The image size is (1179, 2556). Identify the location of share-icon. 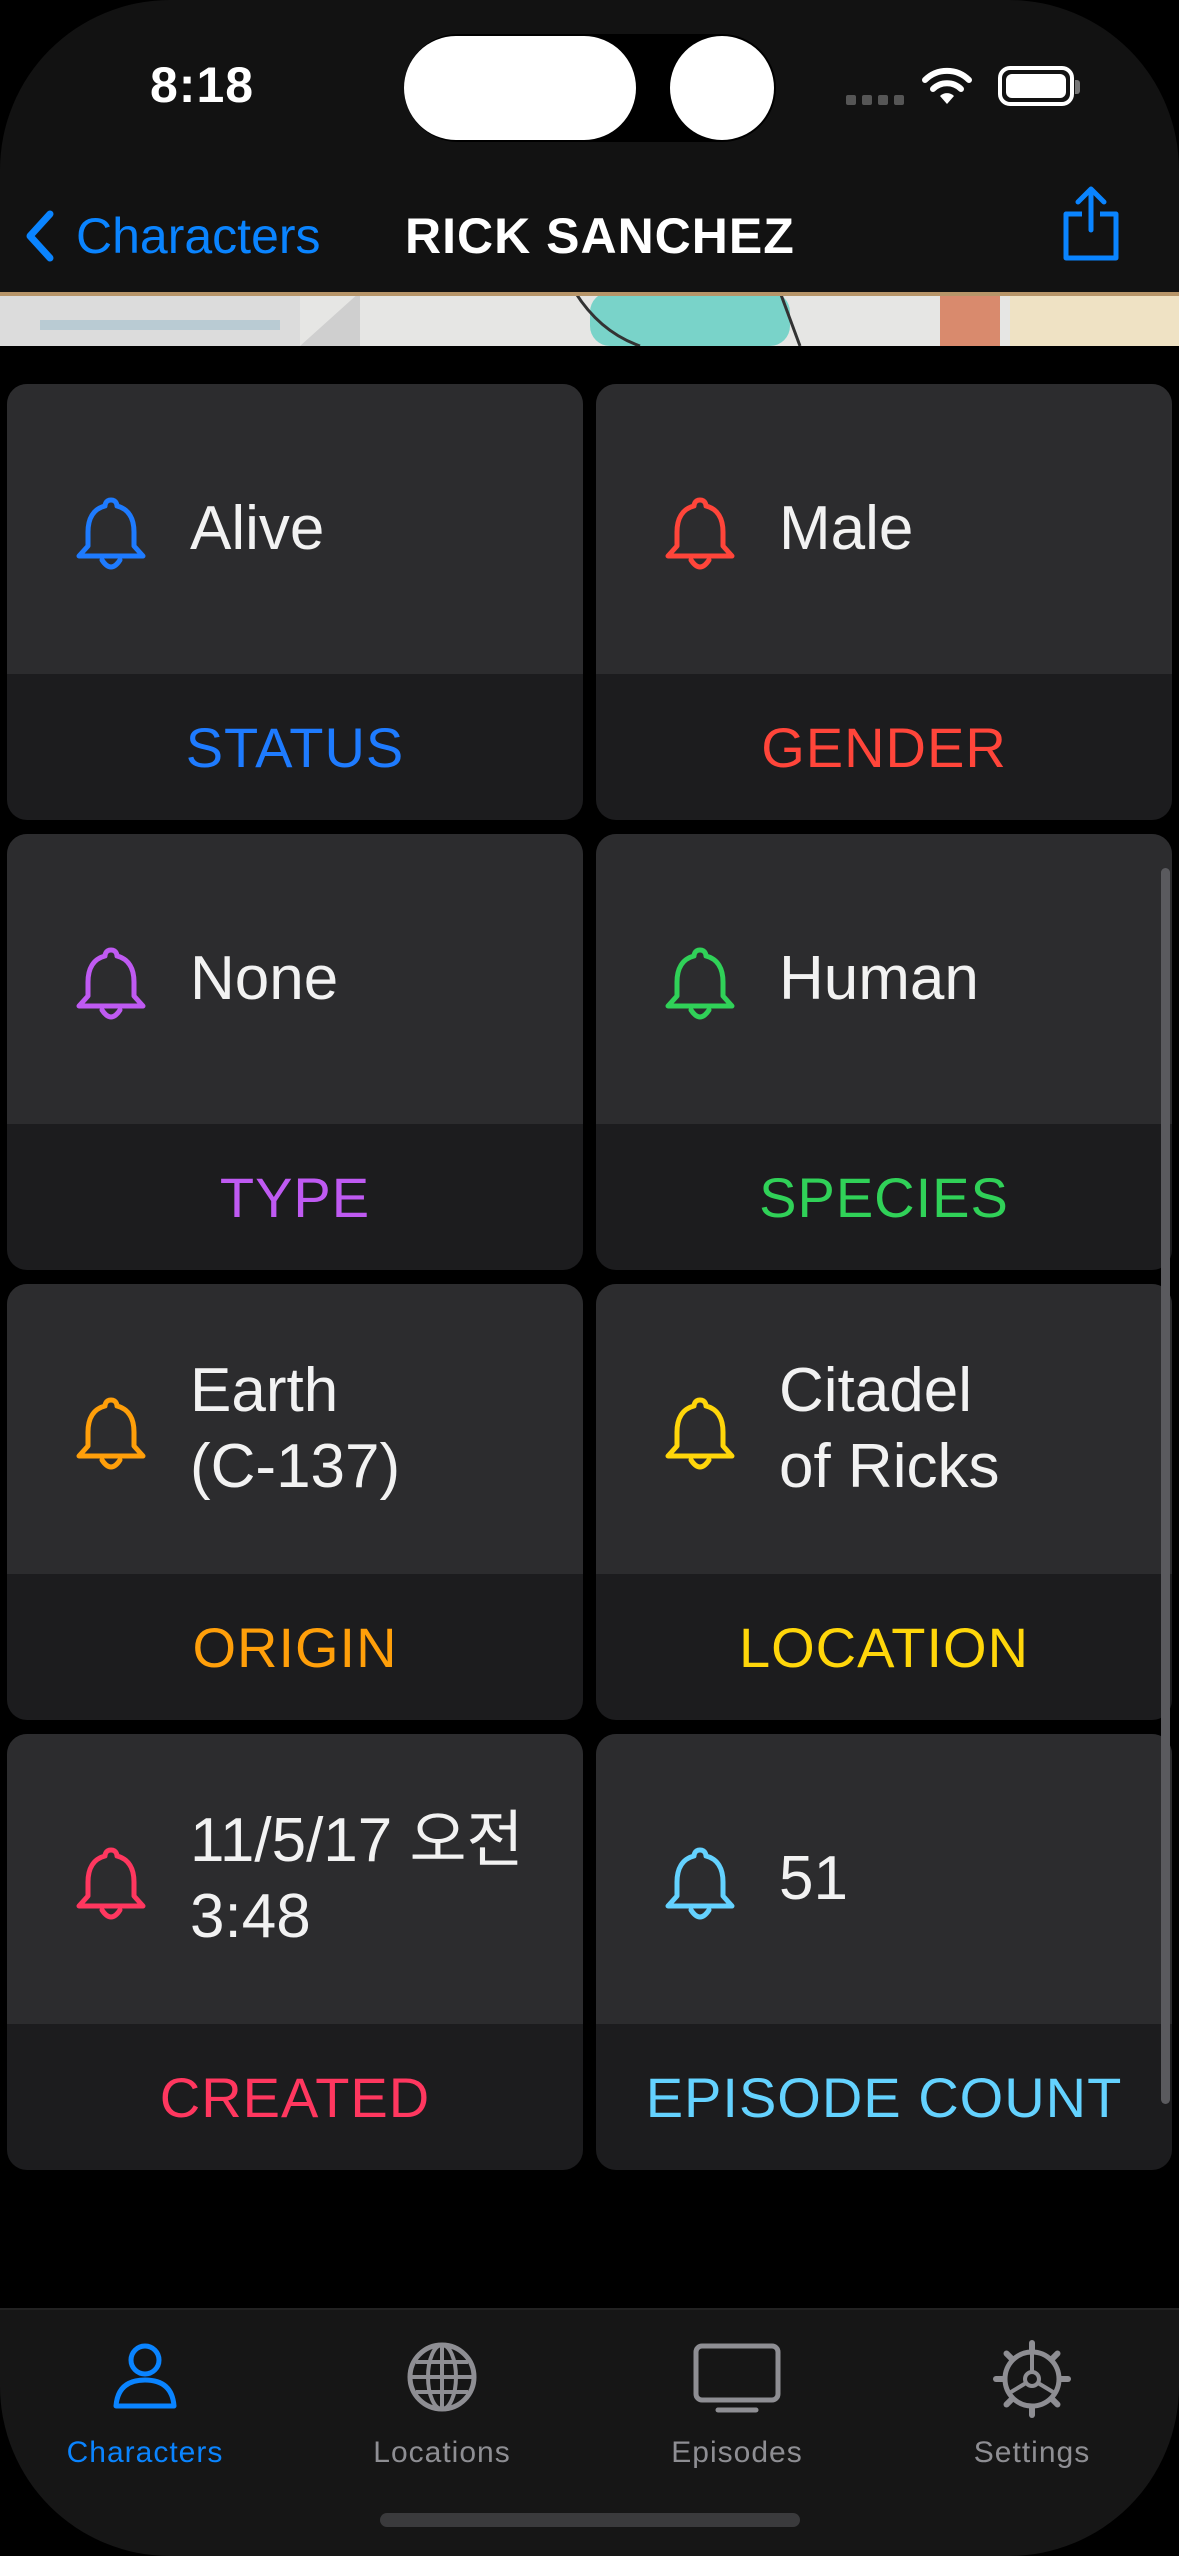
(1091, 224).